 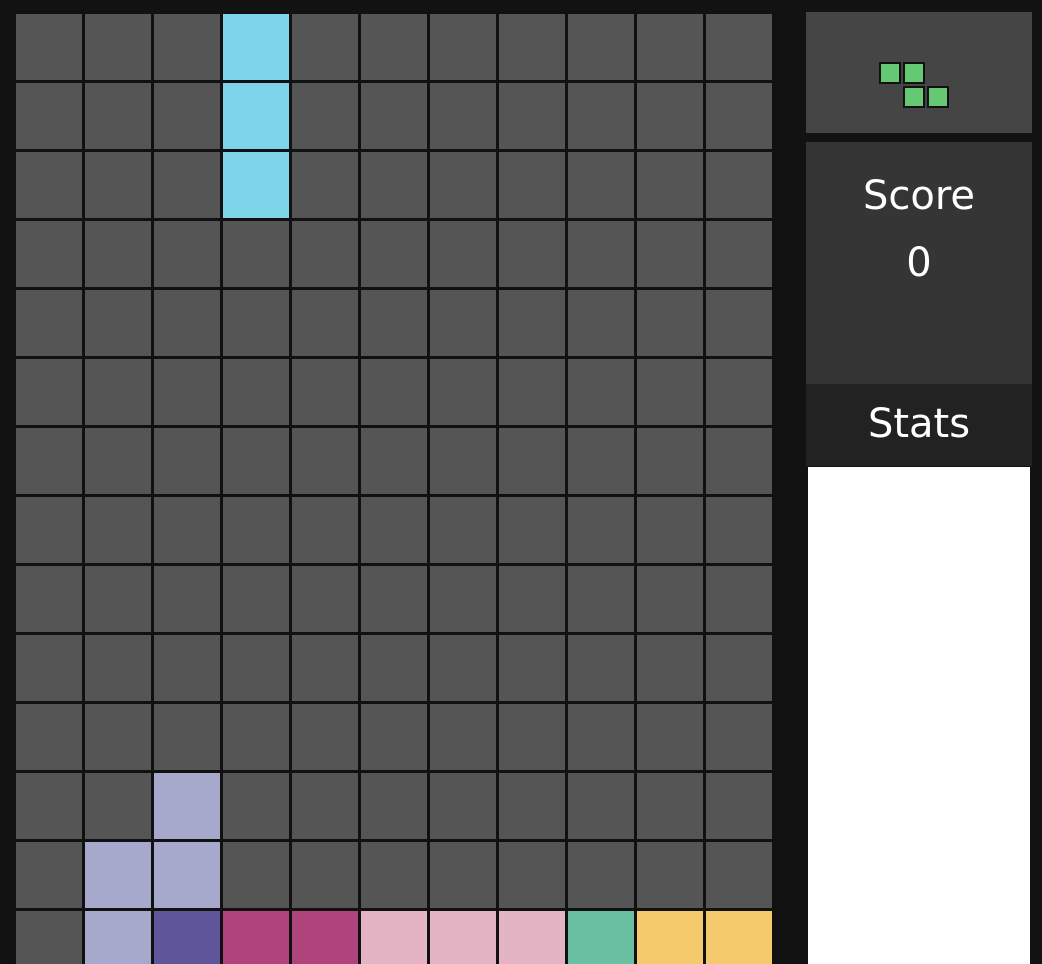 I want to click on next-piece-panel, so click(x=919, y=72).